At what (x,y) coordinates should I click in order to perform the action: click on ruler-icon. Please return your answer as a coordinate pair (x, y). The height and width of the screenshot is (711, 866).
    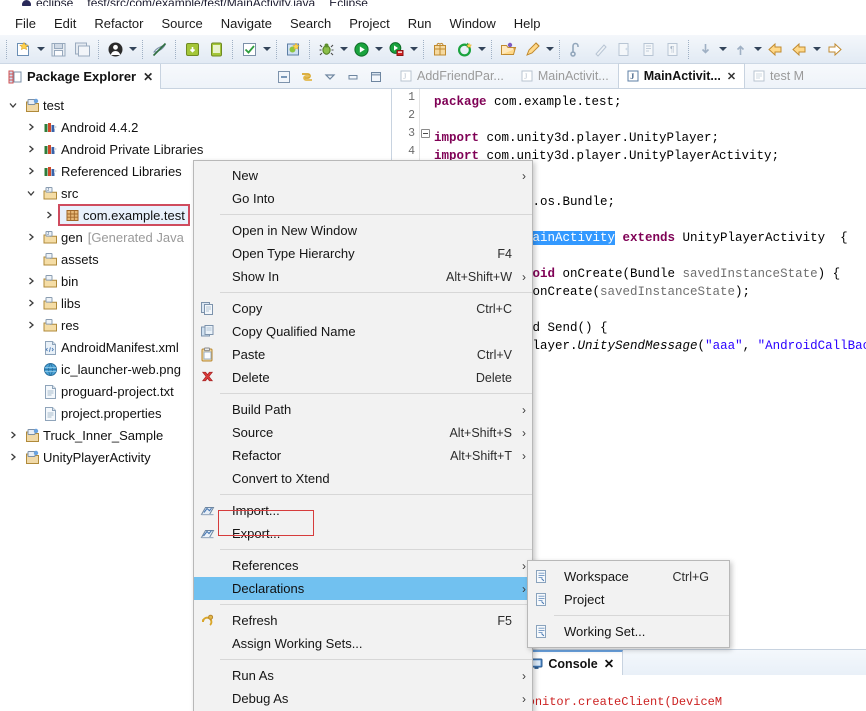
    Looking at the image, I should click on (600, 49).